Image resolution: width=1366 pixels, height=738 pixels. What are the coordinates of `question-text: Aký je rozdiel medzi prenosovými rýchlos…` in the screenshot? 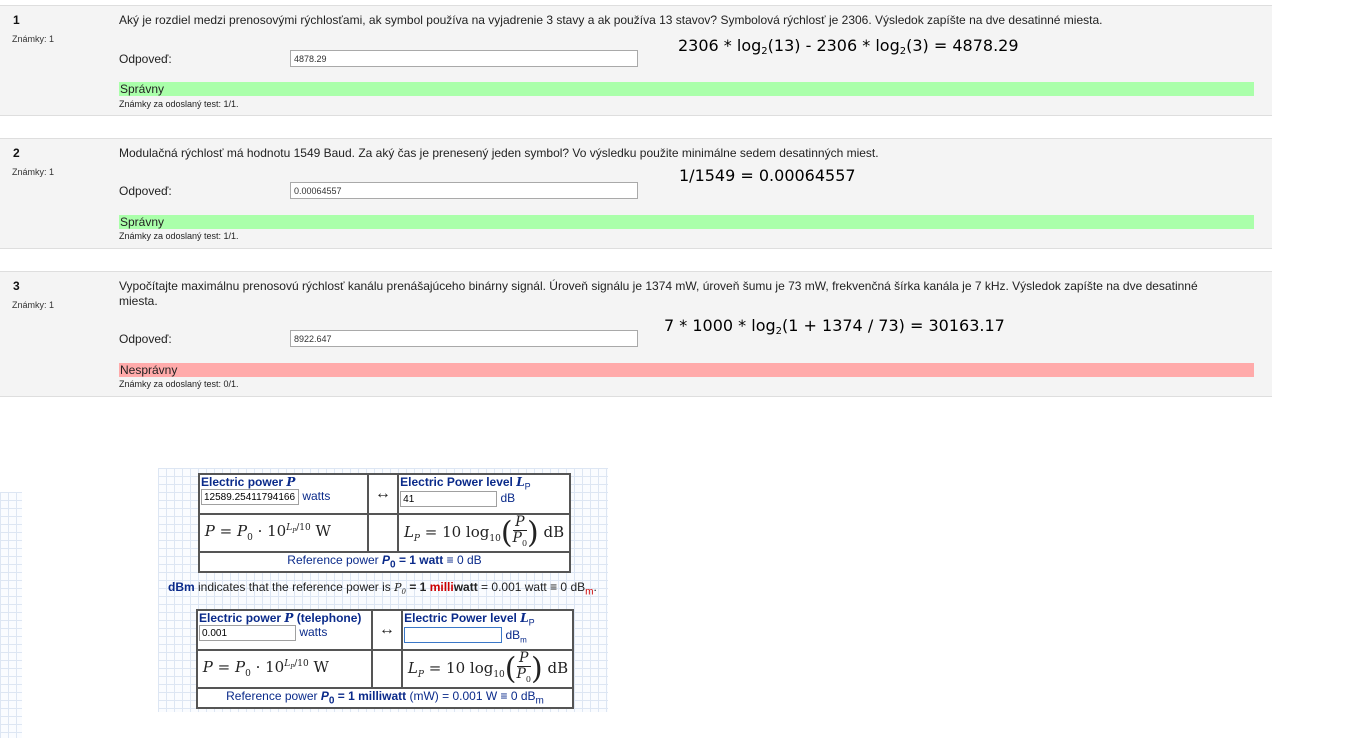 It's located at (611, 20).